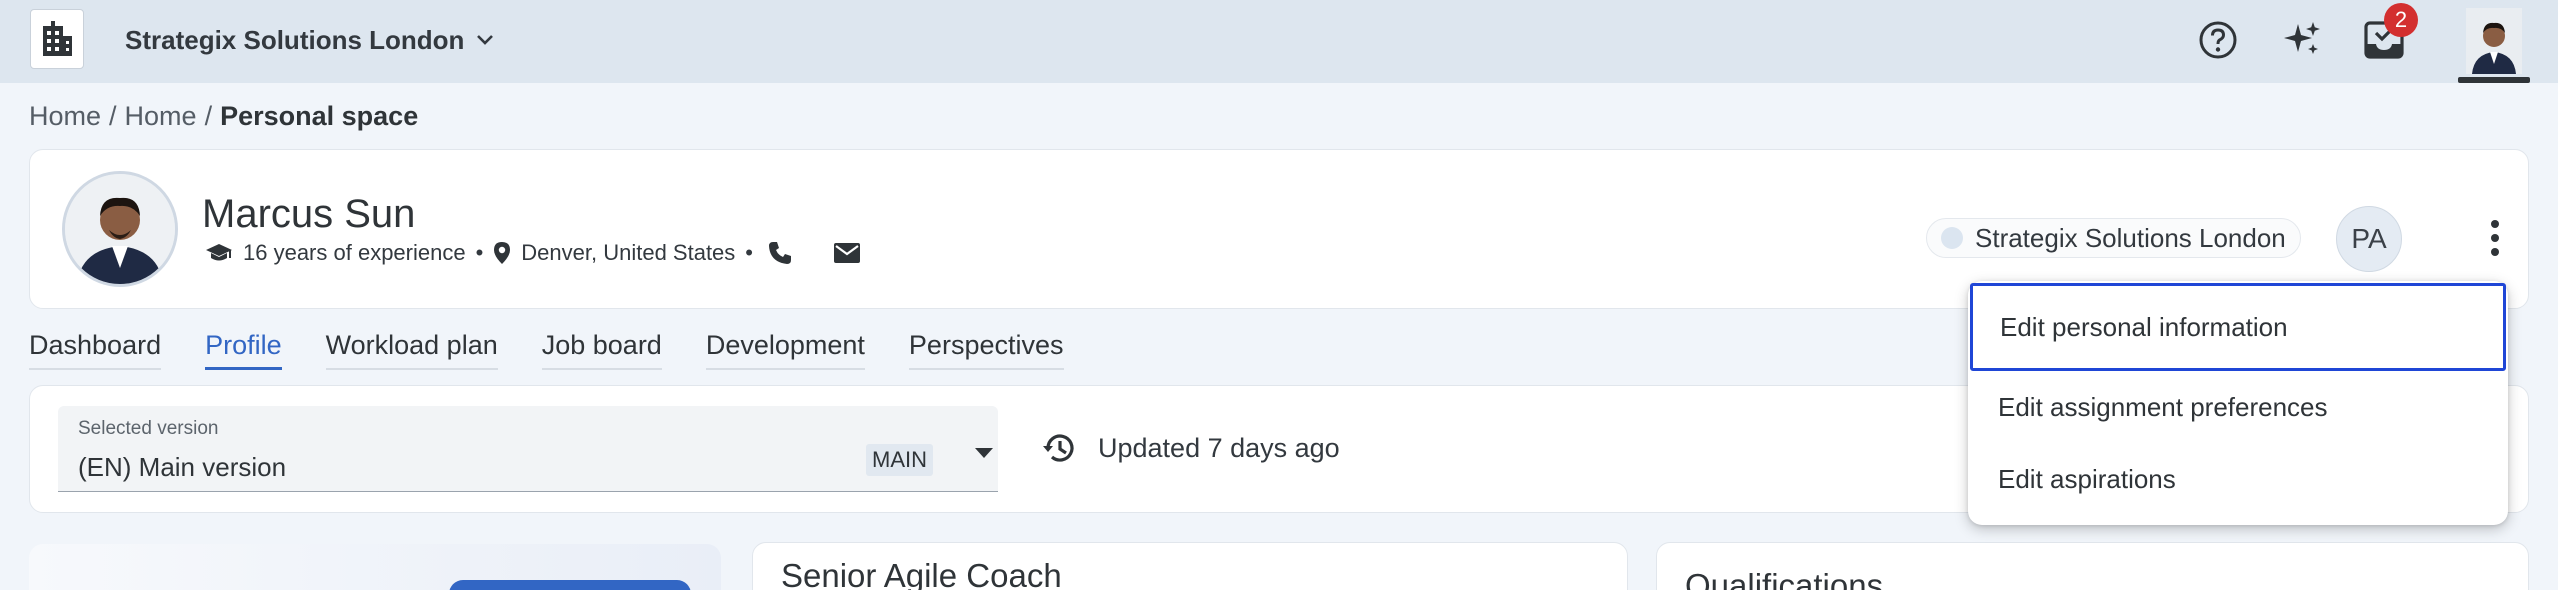  Describe the element at coordinates (1784, 578) in the screenshot. I see `qualifications-title: Qualifications` at that location.